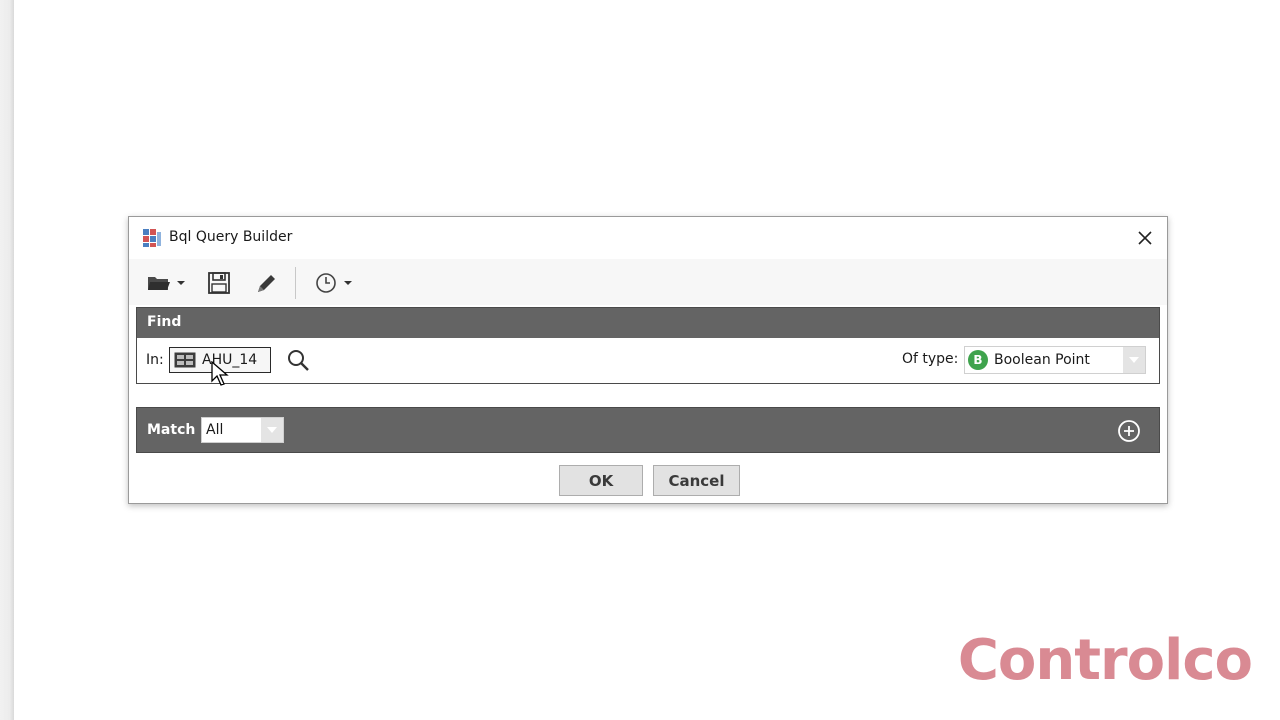 The height and width of the screenshot is (720, 1280). Describe the element at coordinates (696, 480) in the screenshot. I see `cancel-button: Cancel` at that location.